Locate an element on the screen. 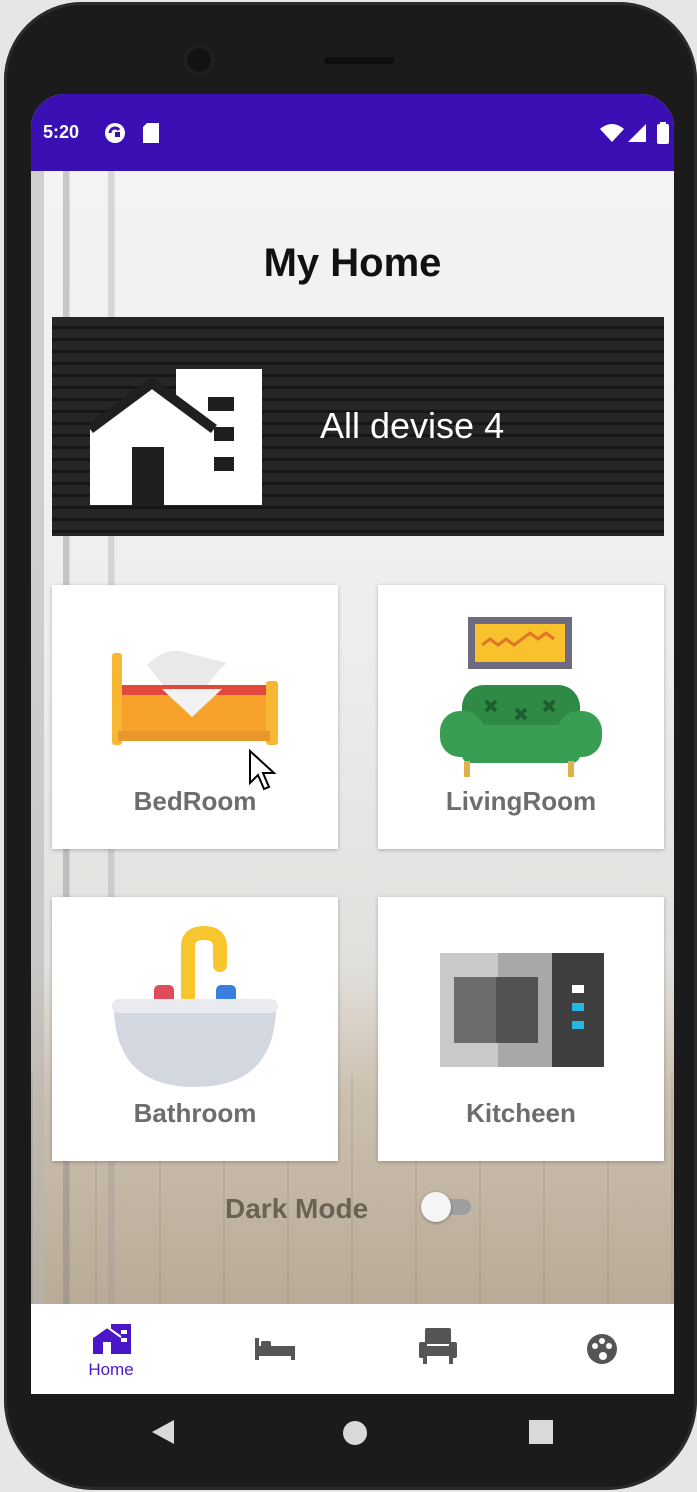 This screenshot has width=697, height=1492. nav-item-home: Home is located at coordinates (111, 1349).